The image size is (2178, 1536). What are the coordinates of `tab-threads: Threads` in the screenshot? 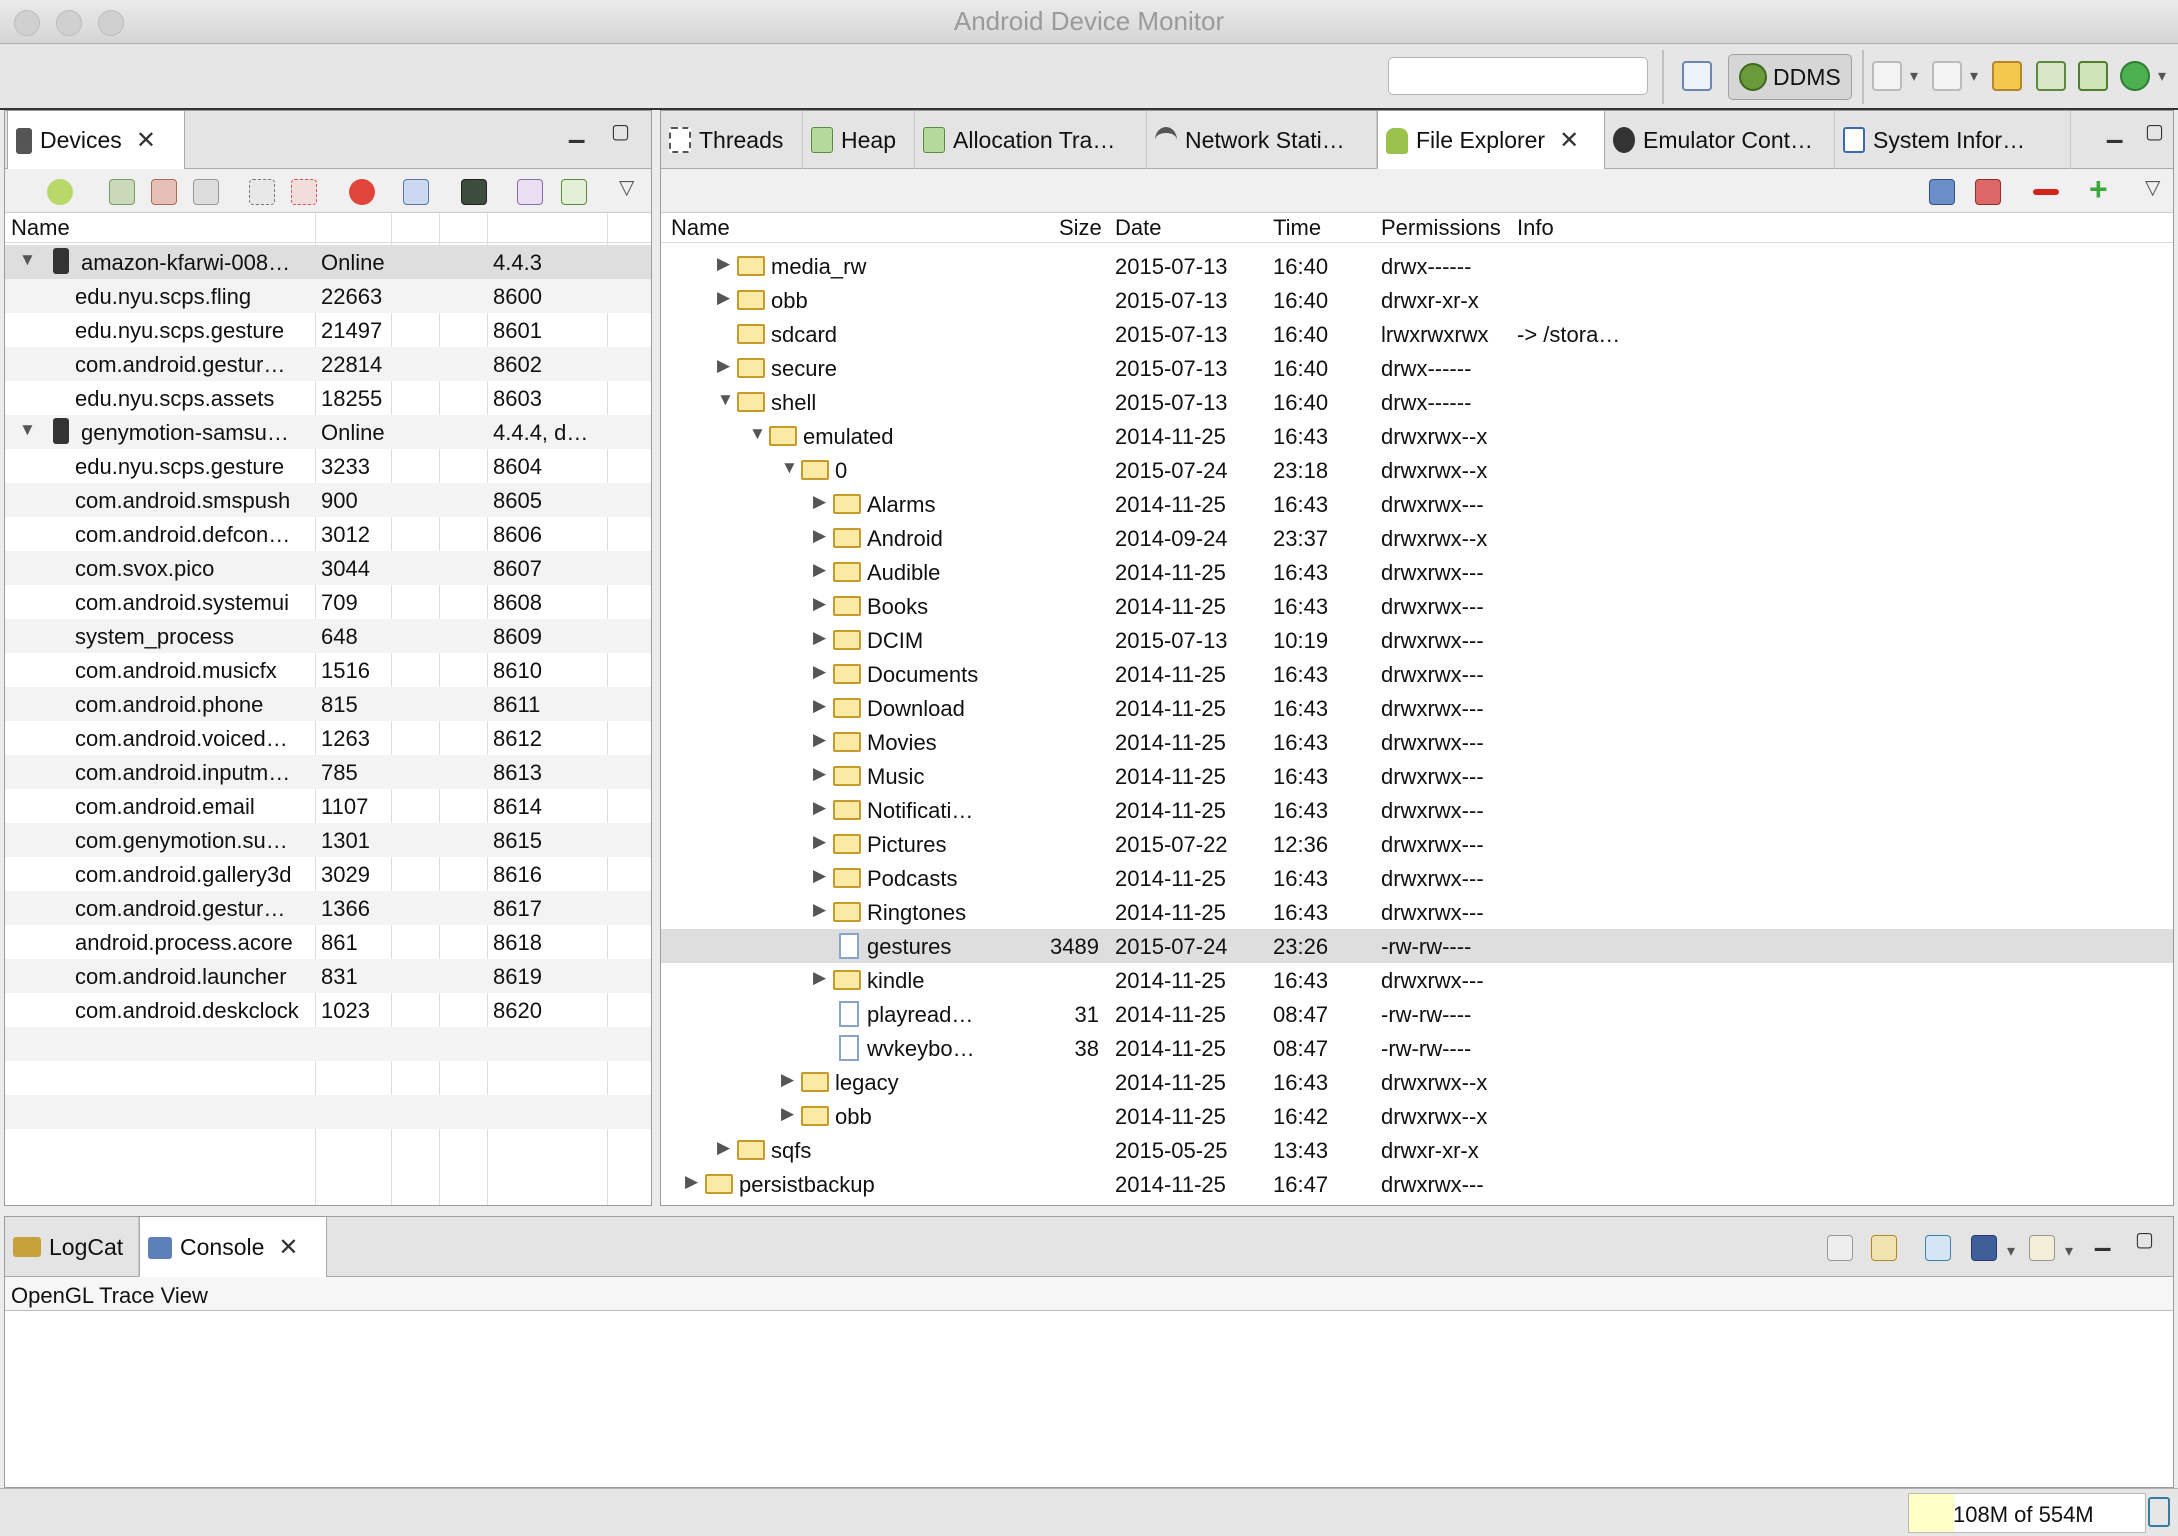 It's located at (732, 140).